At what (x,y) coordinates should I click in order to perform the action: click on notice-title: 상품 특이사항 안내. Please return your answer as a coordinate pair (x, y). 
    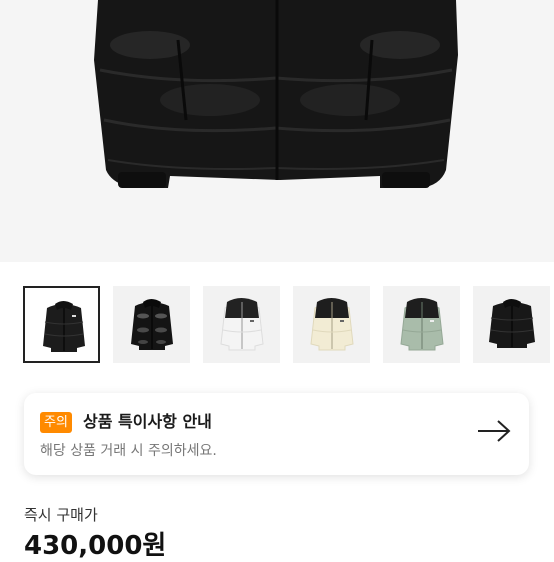
    Looking at the image, I should click on (147, 421).